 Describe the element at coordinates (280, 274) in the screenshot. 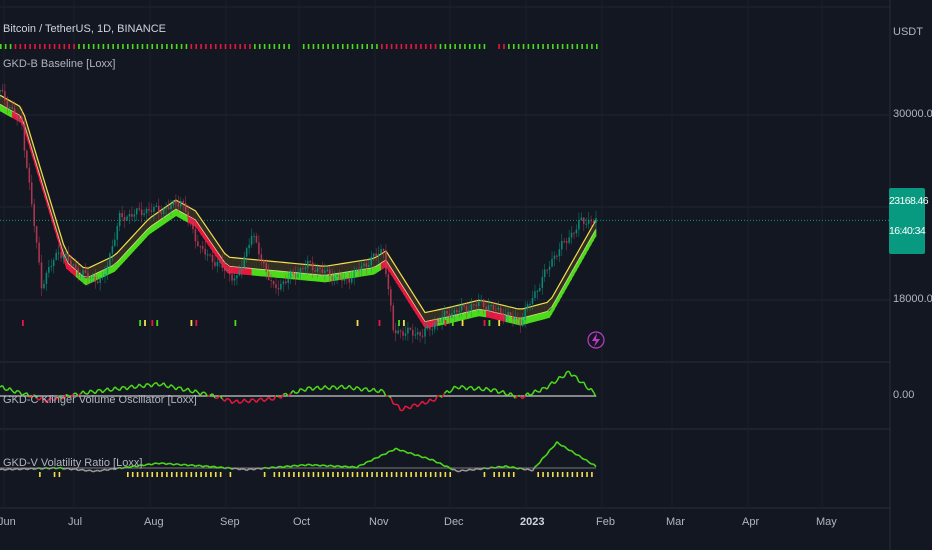

I see `baseline-band` at that location.